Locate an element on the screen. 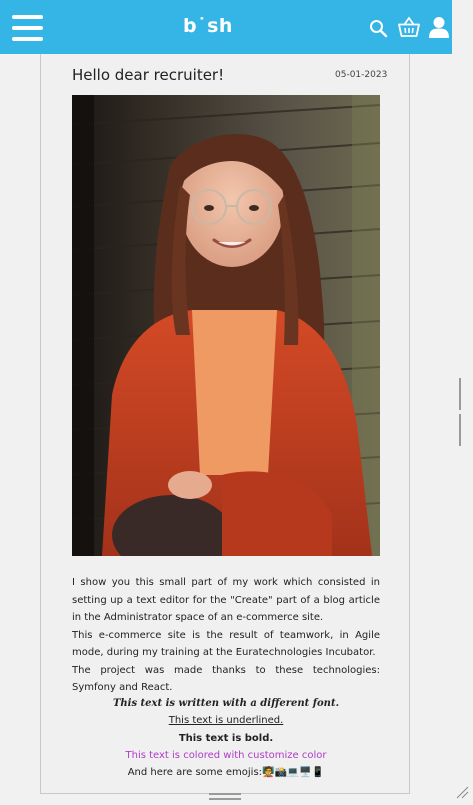 The width and height of the screenshot is (473, 805). resize-corner-icon is located at coordinates (462, 792).